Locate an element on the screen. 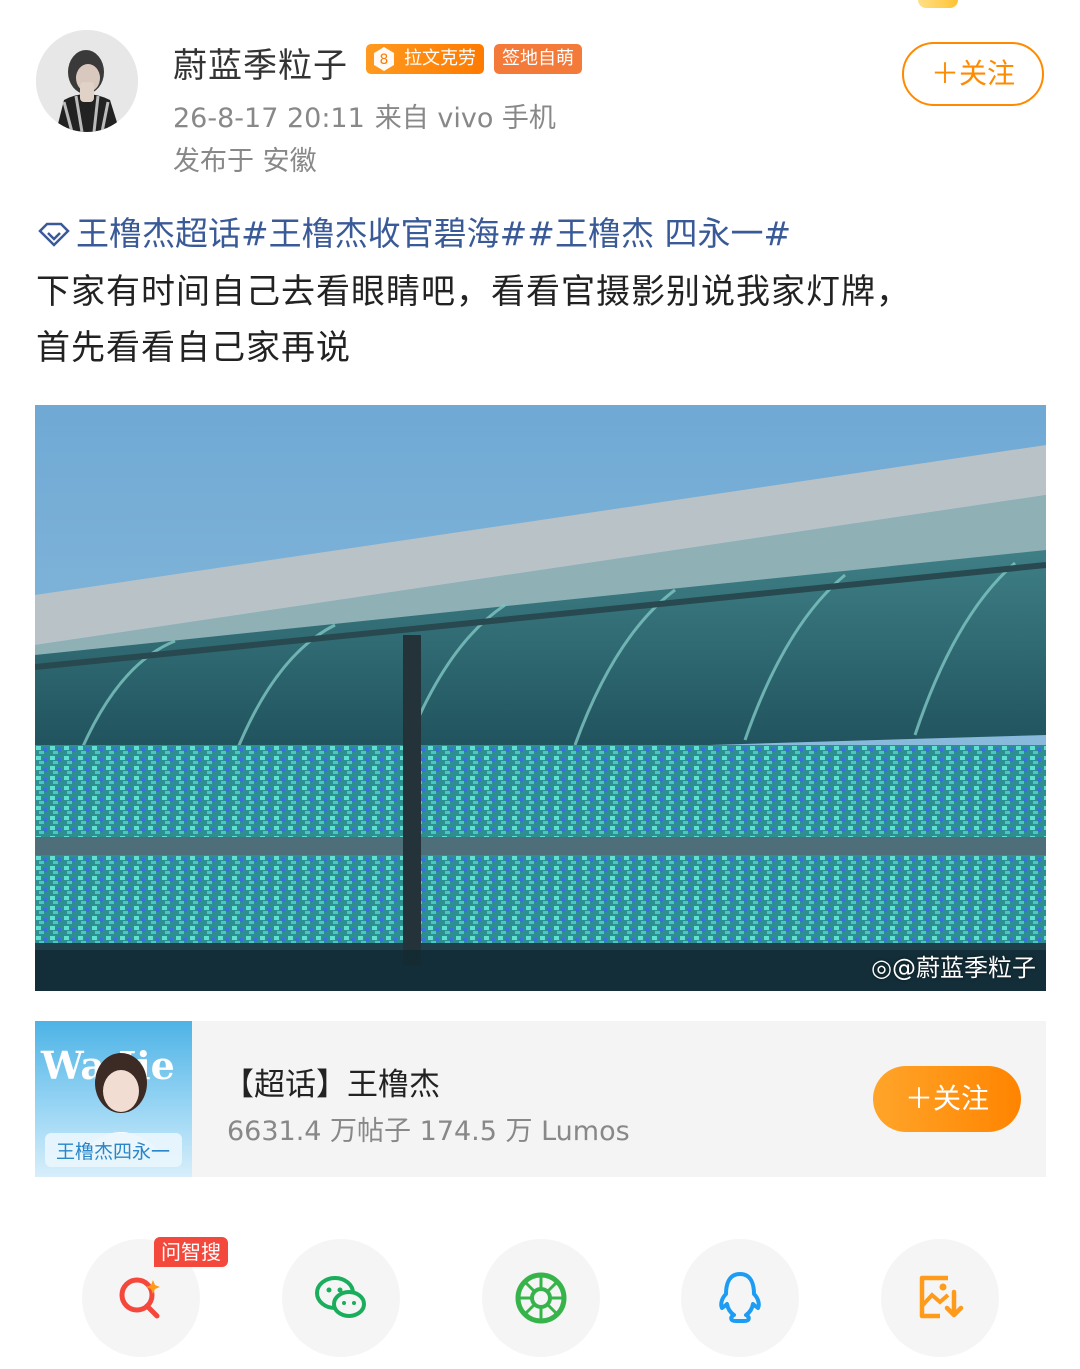 The height and width of the screenshot is (1369, 1080). post-text-line: 下家有时间自己去看眼睛吧，看看官摄影别说我家灯牌， is located at coordinates (473, 292).